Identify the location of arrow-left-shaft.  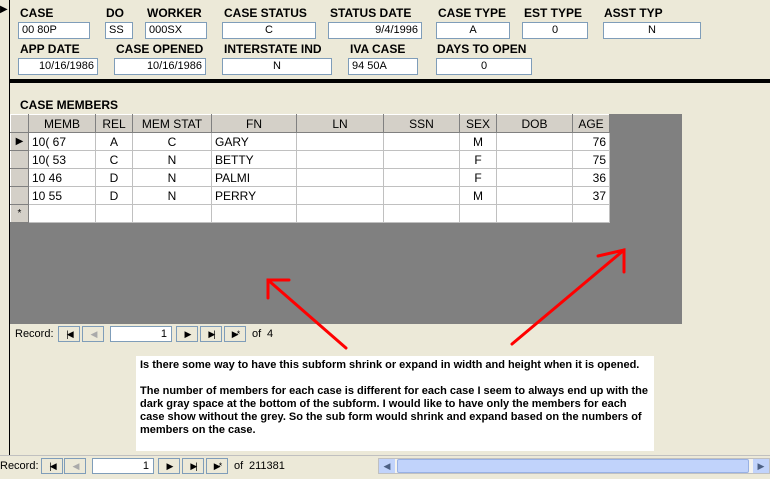
(307, 314).